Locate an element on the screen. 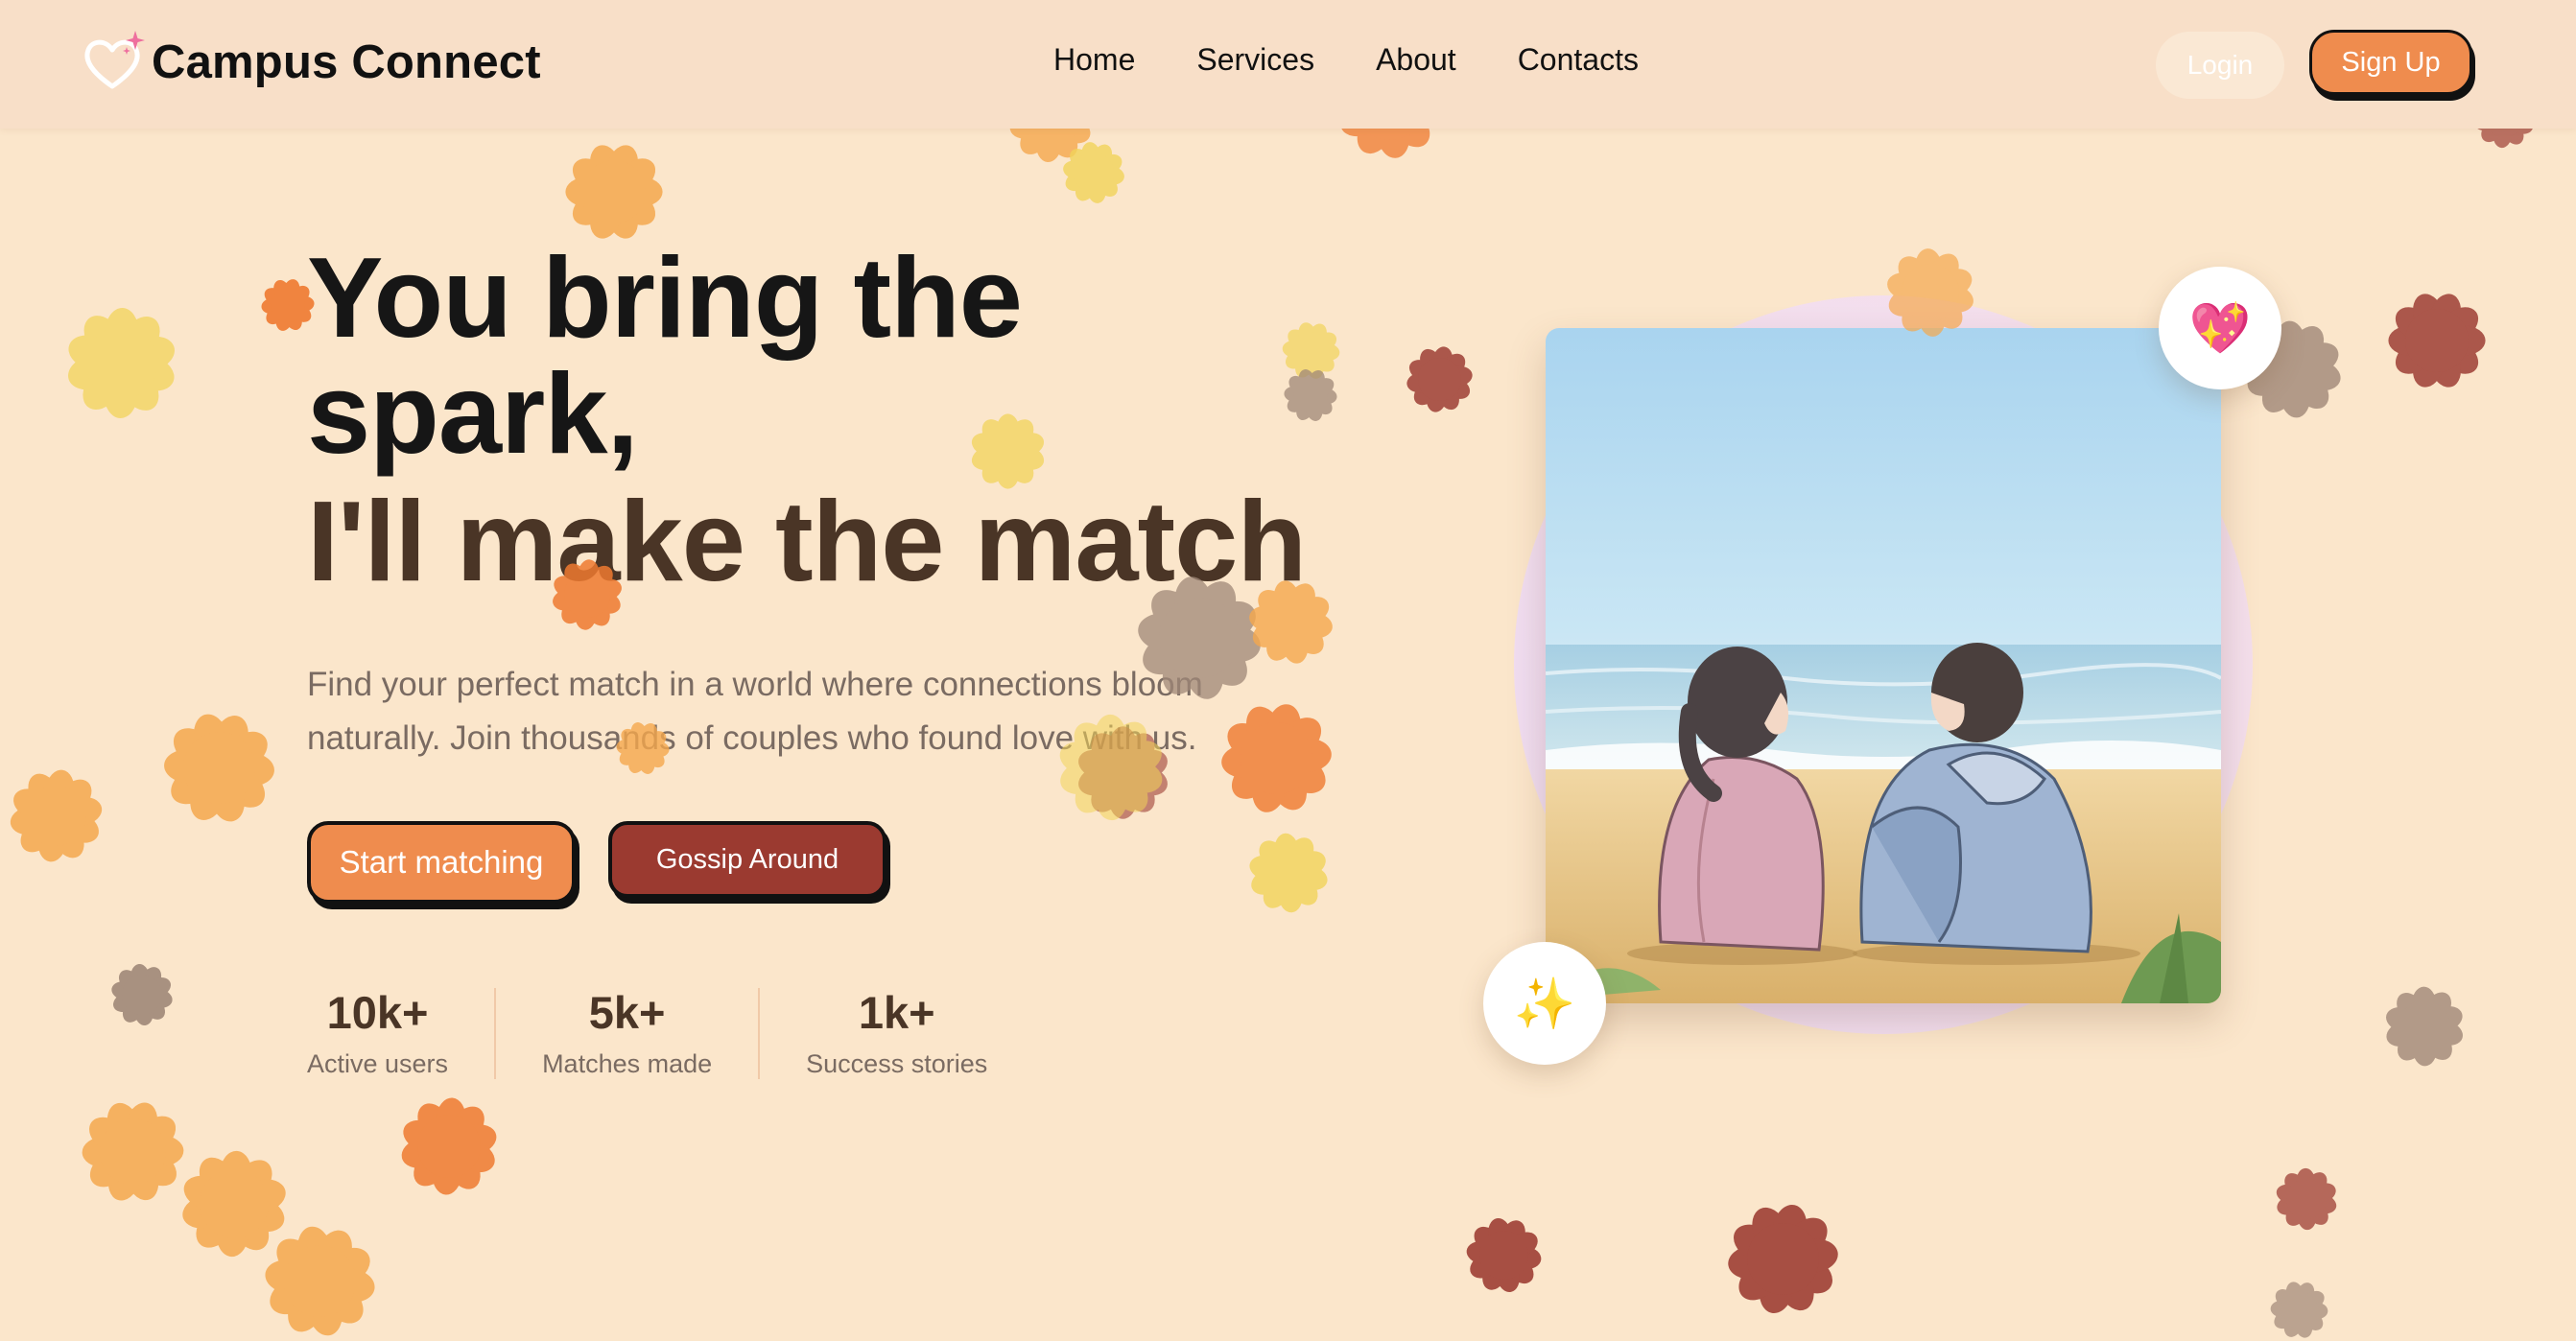 The height and width of the screenshot is (1341, 2576). stat-value: 5k+ is located at coordinates (627, 1012).